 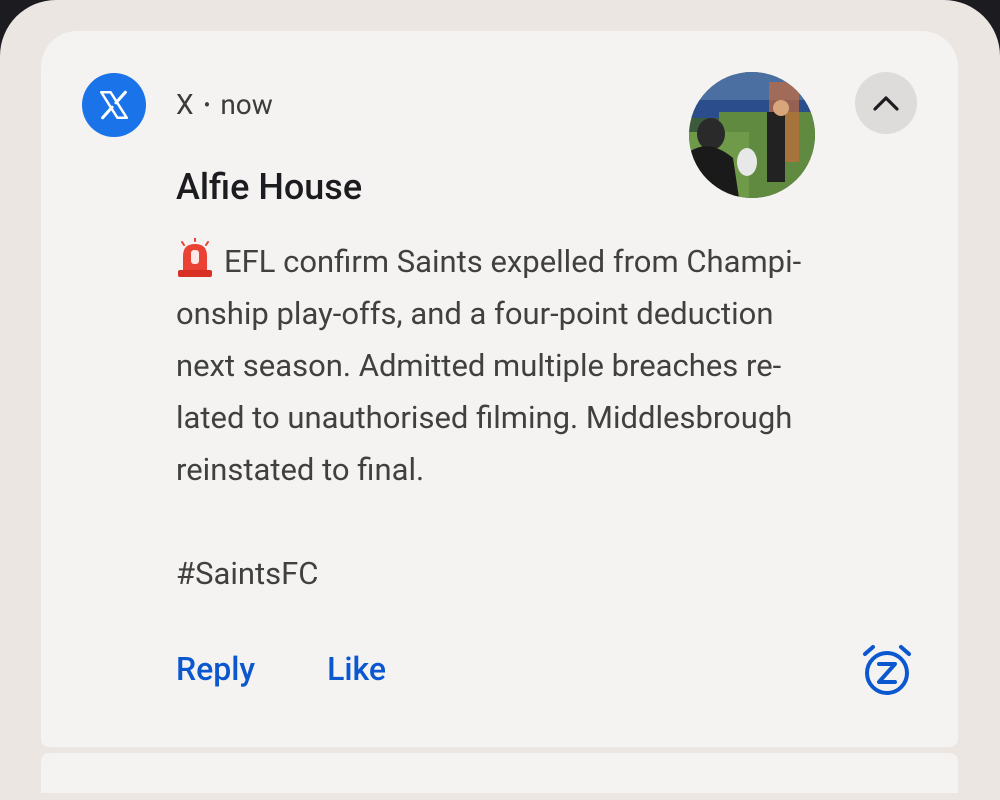 What do you see at coordinates (195, 257) in the screenshot?
I see `siren-icon` at bounding box center [195, 257].